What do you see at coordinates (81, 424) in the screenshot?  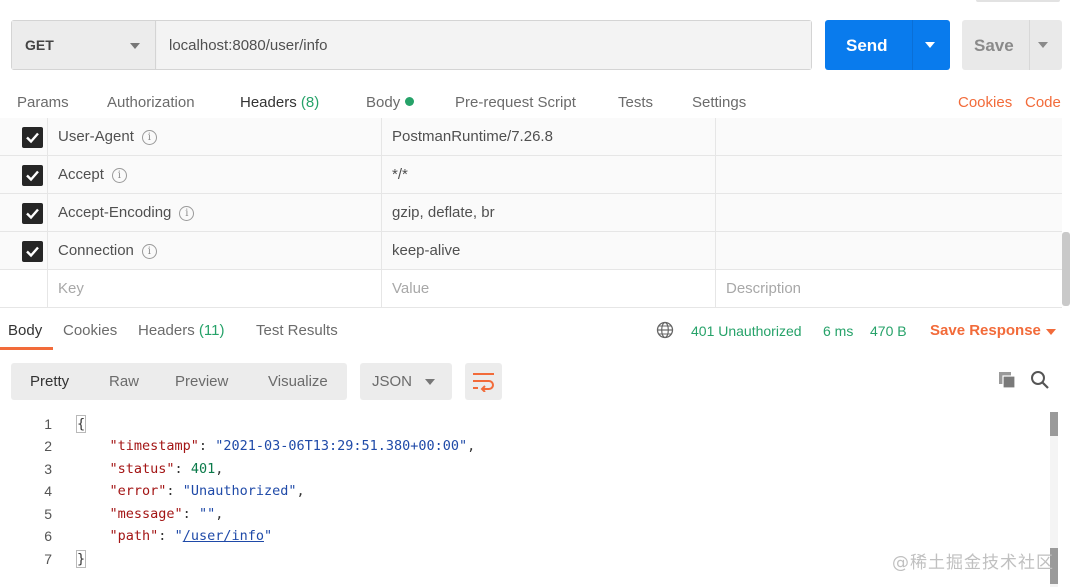 I see `open-brace: {` at bounding box center [81, 424].